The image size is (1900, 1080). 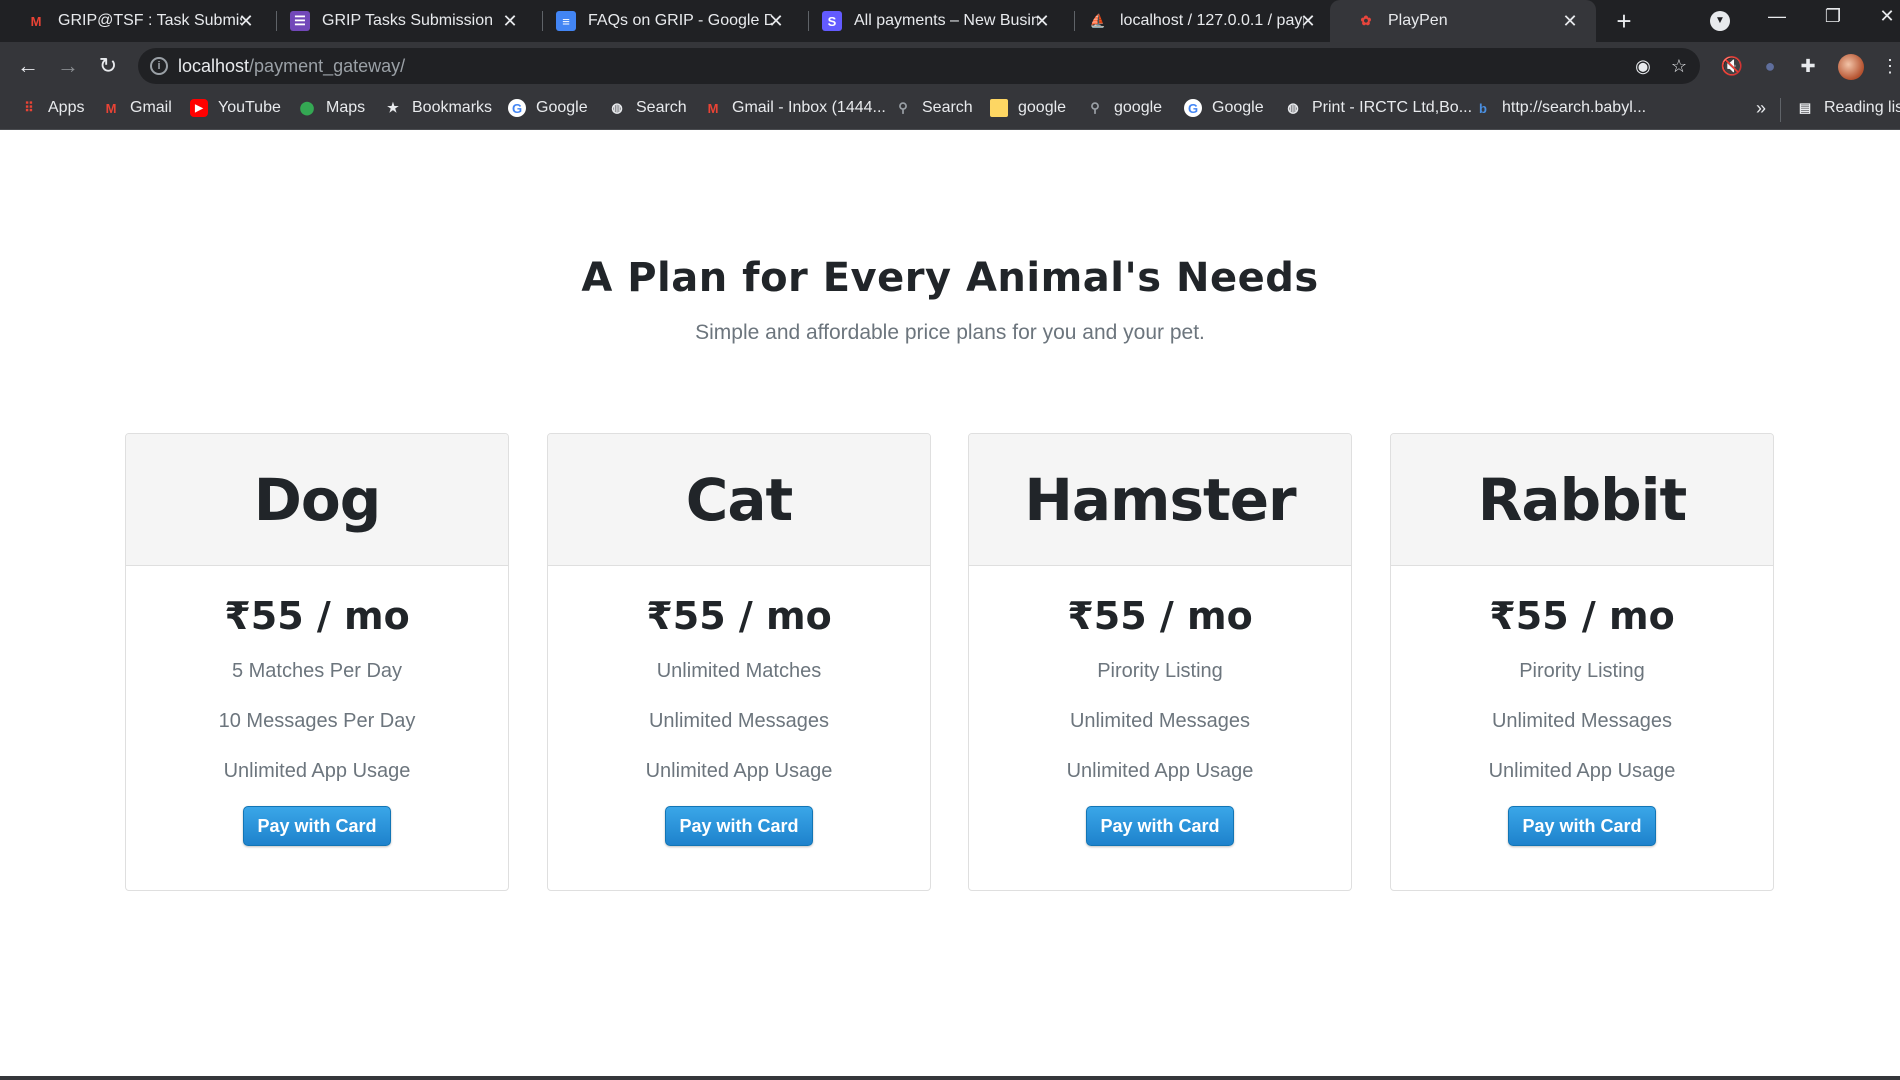 What do you see at coordinates (1761, 108) in the screenshot?
I see `bookmarks-overflow-icon: »` at bounding box center [1761, 108].